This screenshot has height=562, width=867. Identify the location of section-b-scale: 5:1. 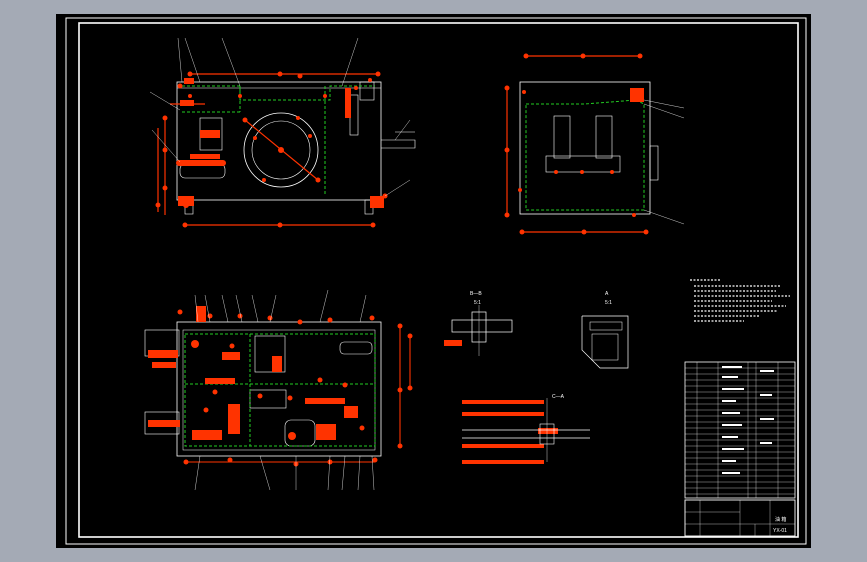
(477, 303).